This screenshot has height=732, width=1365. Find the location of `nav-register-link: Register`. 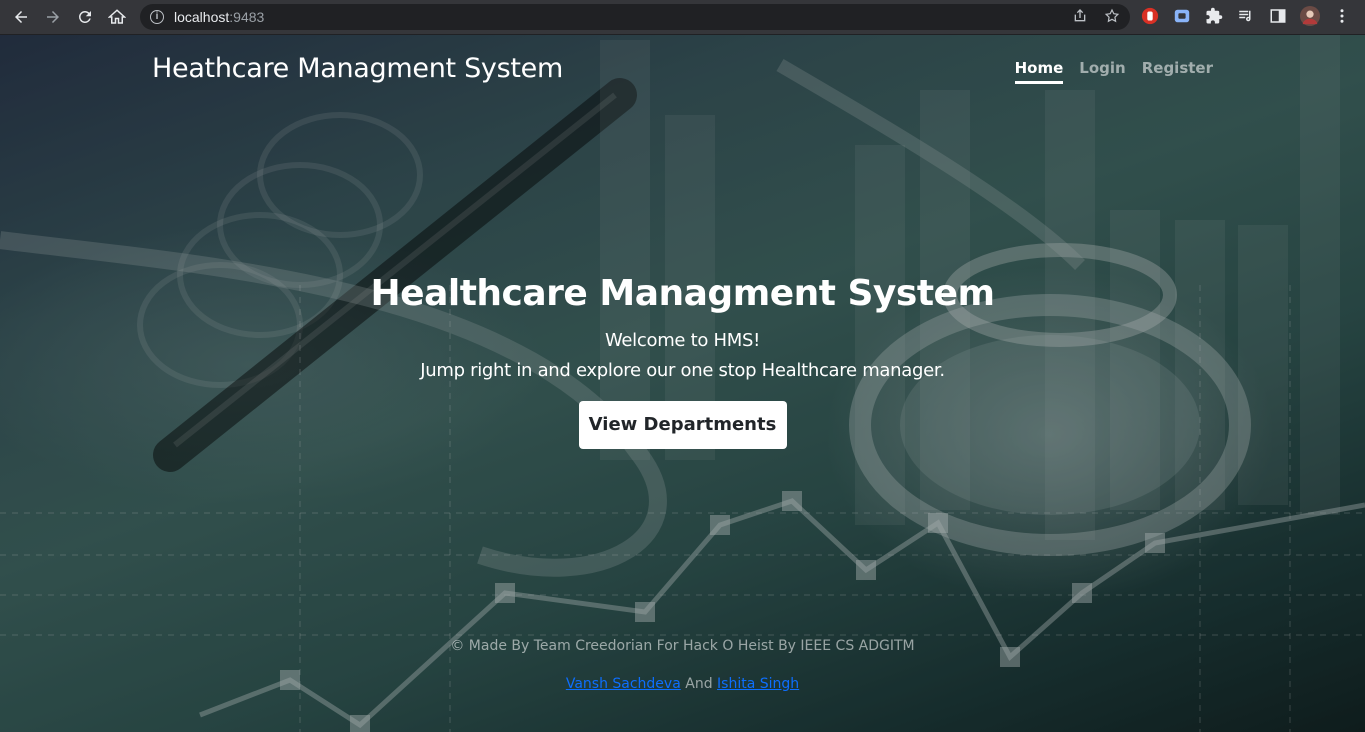

nav-register-link: Register is located at coordinates (1177, 71).